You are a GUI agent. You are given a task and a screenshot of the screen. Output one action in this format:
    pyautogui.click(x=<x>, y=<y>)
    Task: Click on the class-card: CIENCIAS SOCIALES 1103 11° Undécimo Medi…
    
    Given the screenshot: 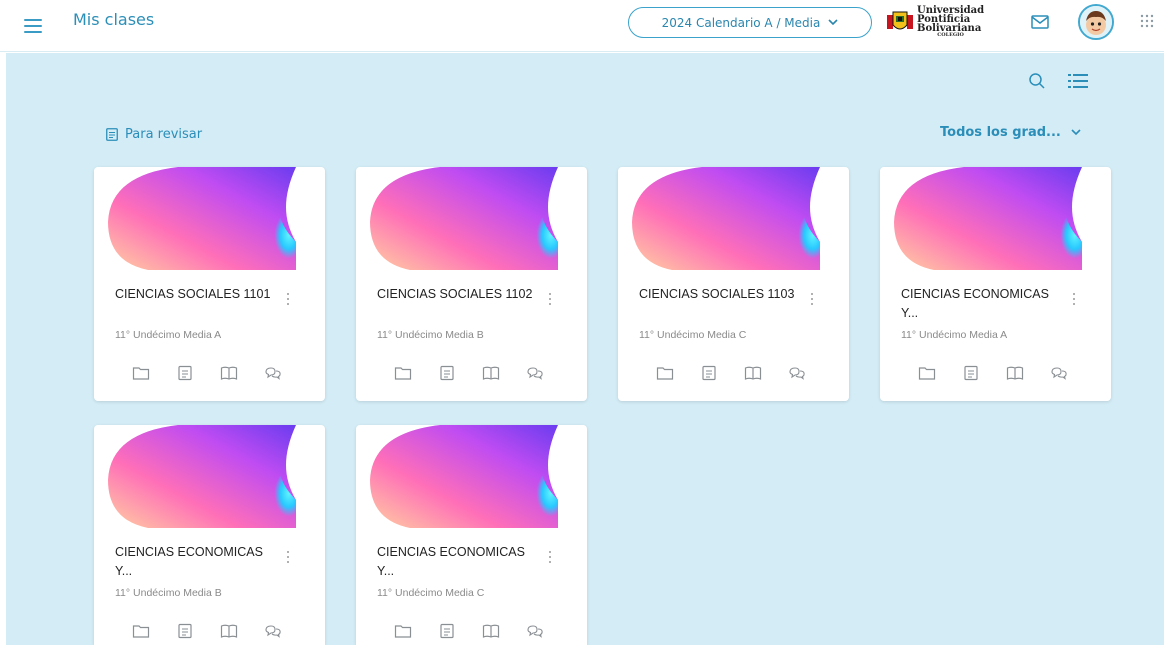 What is the action you would take?
    pyautogui.click(x=733, y=284)
    